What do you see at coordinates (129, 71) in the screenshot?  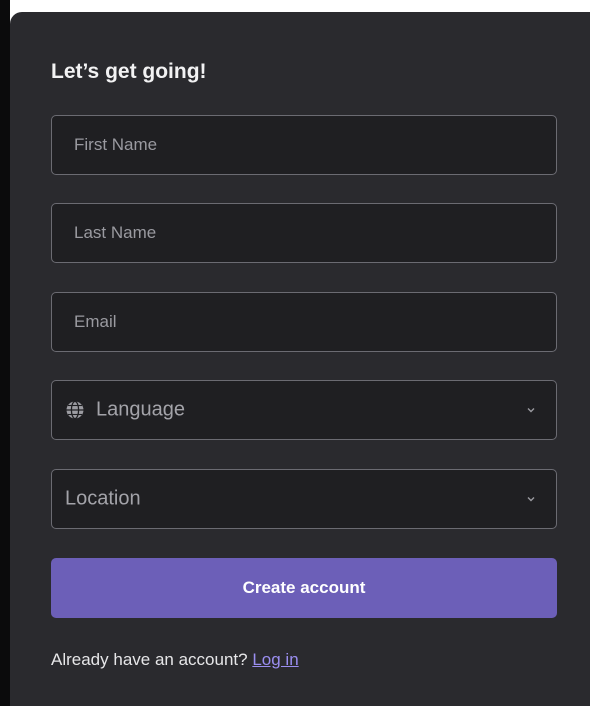 I see `form-title: Let’s get going!` at bounding box center [129, 71].